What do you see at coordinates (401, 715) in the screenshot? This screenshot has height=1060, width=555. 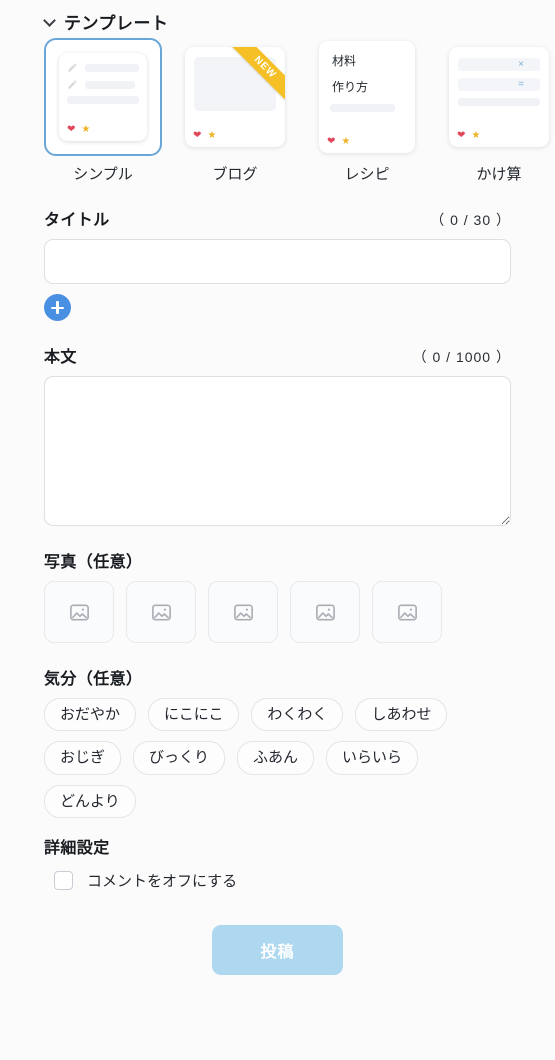 I see `mood-chip: しあわせ` at bounding box center [401, 715].